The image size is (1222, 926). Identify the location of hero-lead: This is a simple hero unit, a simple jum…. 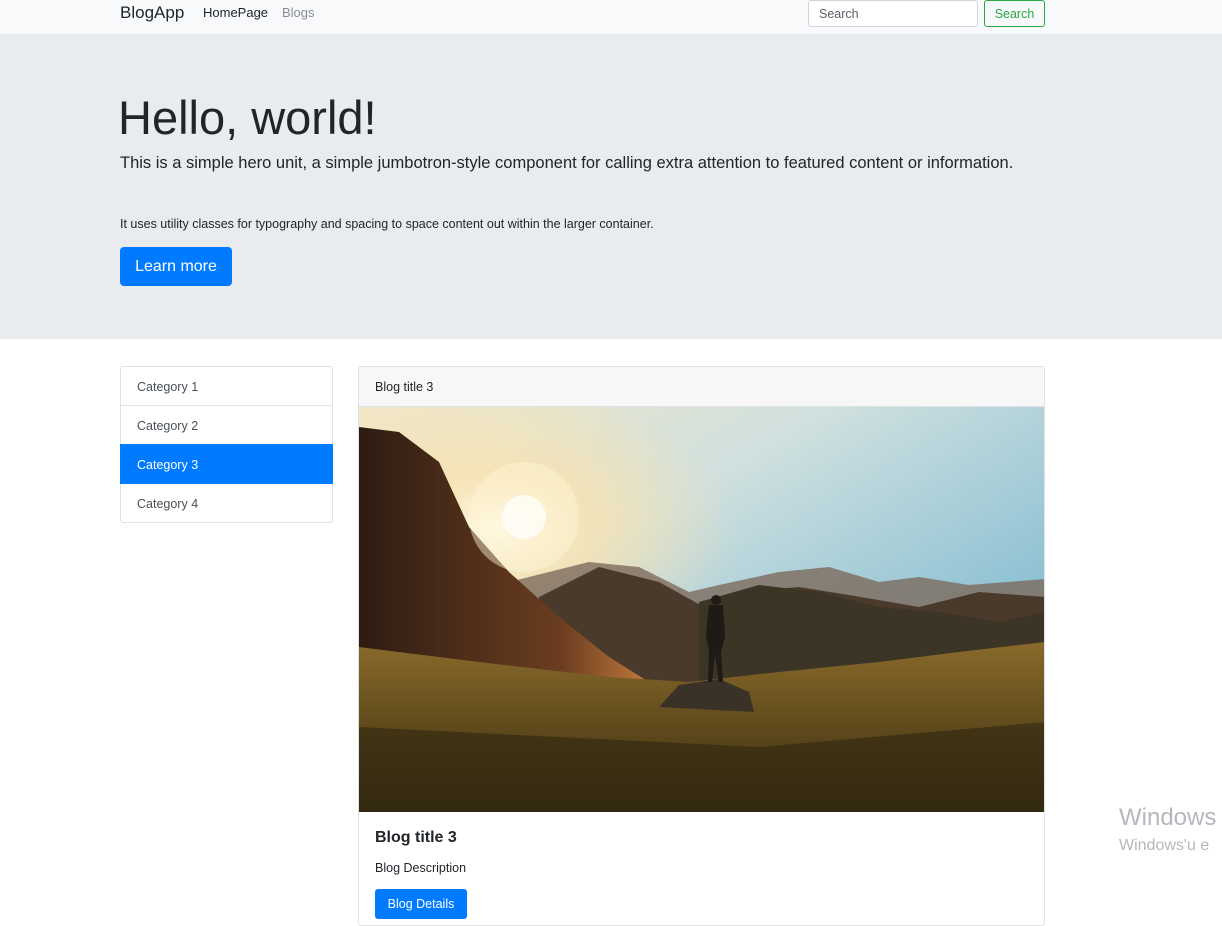
(567, 163).